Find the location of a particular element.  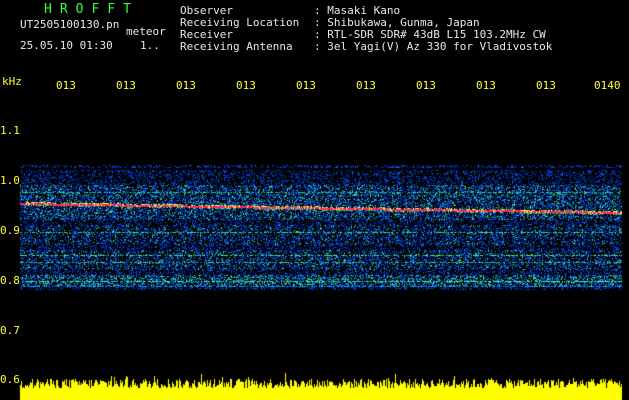

freq-tick-label: 0.6 is located at coordinates (10, 379).